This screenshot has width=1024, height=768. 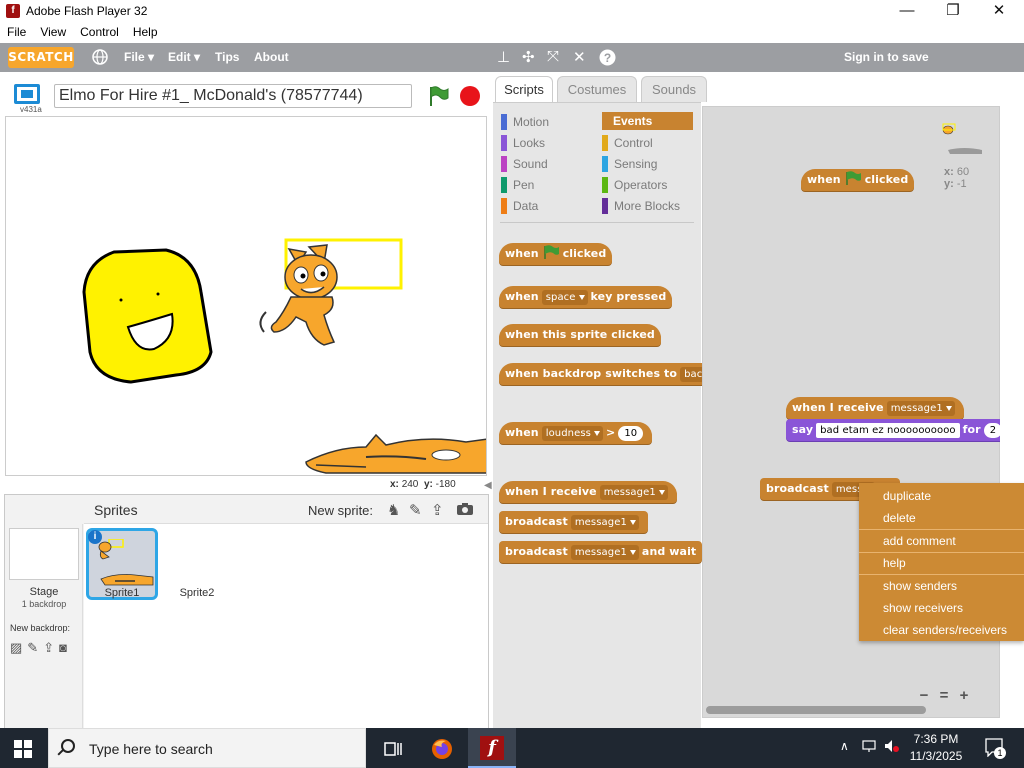 What do you see at coordinates (145, 32) in the screenshot?
I see `menu-help: Help` at bounding box center [145, 32].